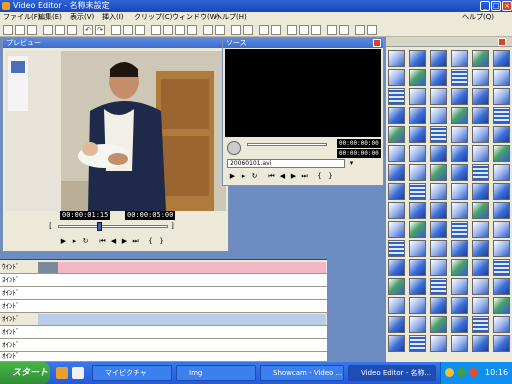 This screenshot has width=512, height=384. What do you see at coordinates (85, 241) in the screenshot?
I see `loop-icon: ↻` at bounding box center [85, 241].